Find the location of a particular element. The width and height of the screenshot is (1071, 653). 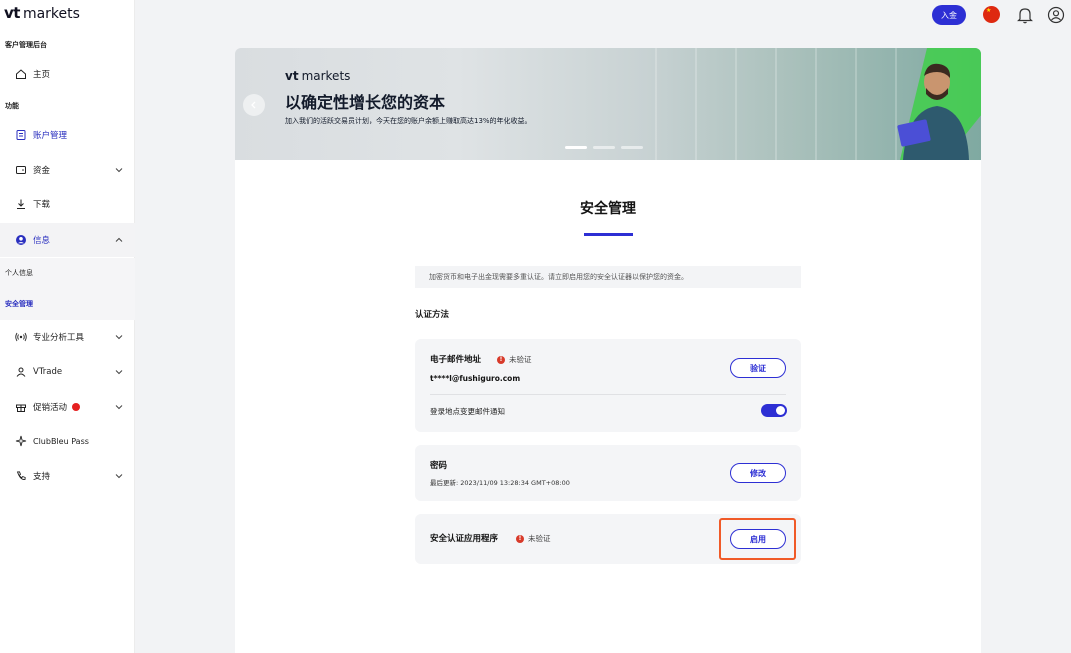

people-icon is located at coordinates (21, 372).